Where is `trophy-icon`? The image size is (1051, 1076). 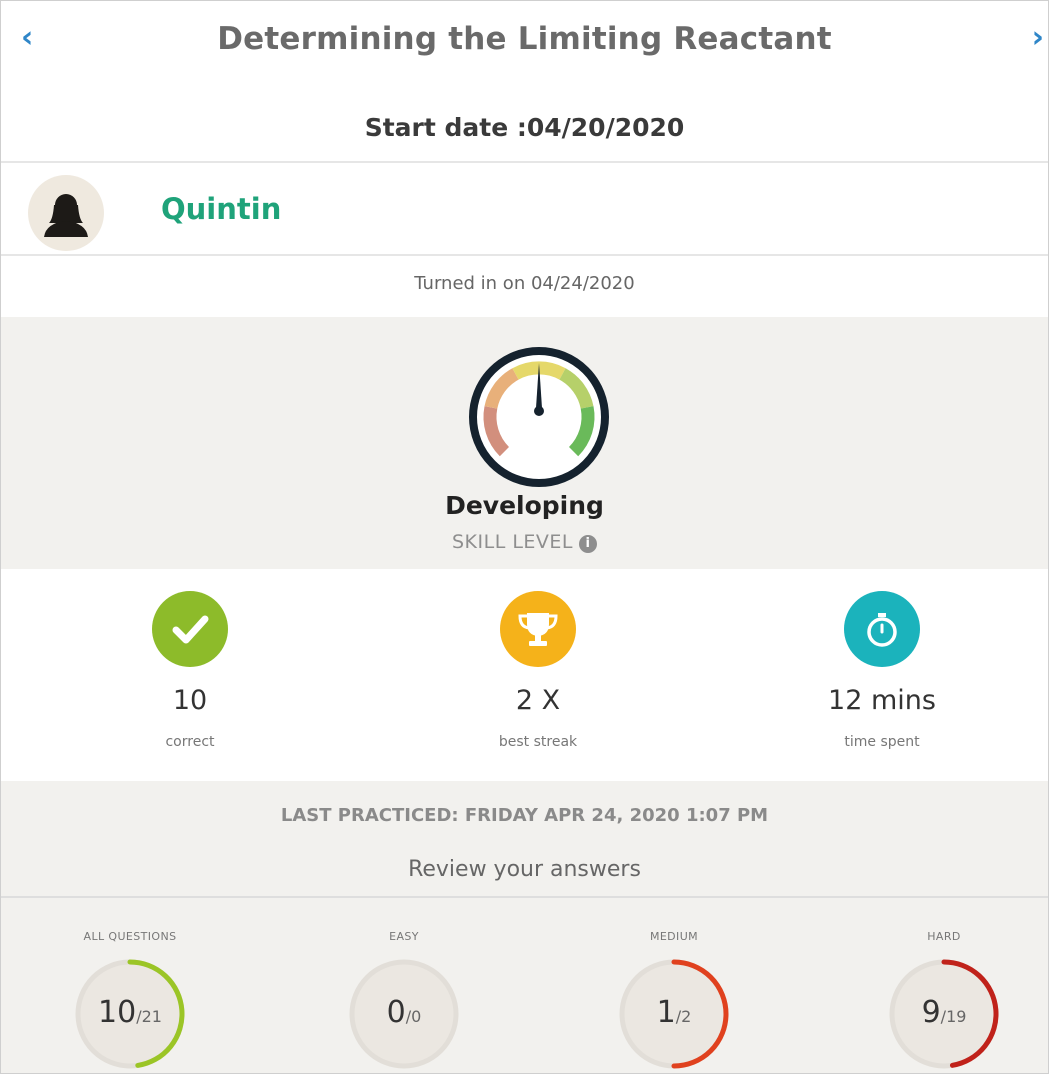 trophy-icon is located at coordinates (538, 629).